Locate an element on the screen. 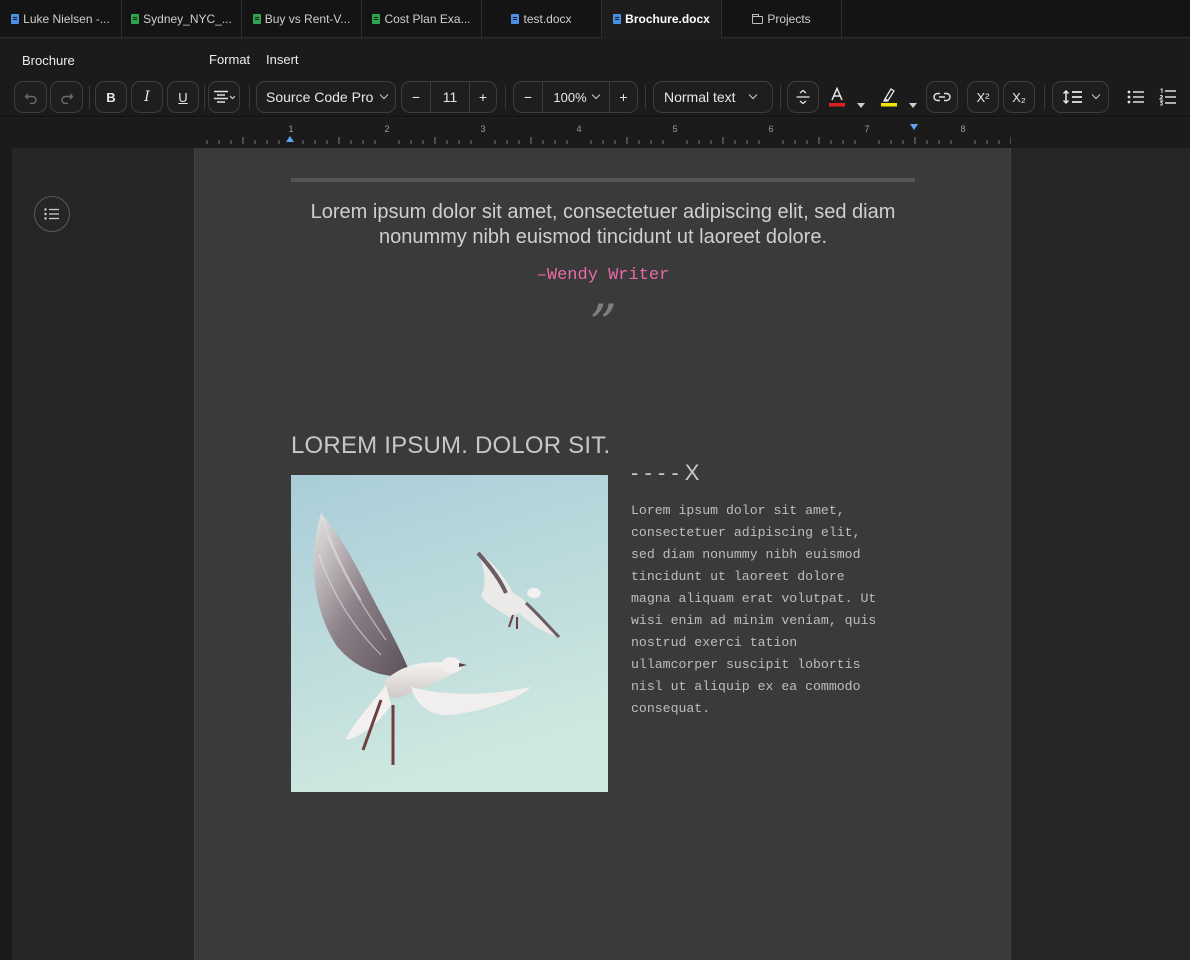 Image resolution: width=1190 pixels, height=960 pixels. tab-brochure-docx: Brochure.docx is located at coordinates (662, 19).